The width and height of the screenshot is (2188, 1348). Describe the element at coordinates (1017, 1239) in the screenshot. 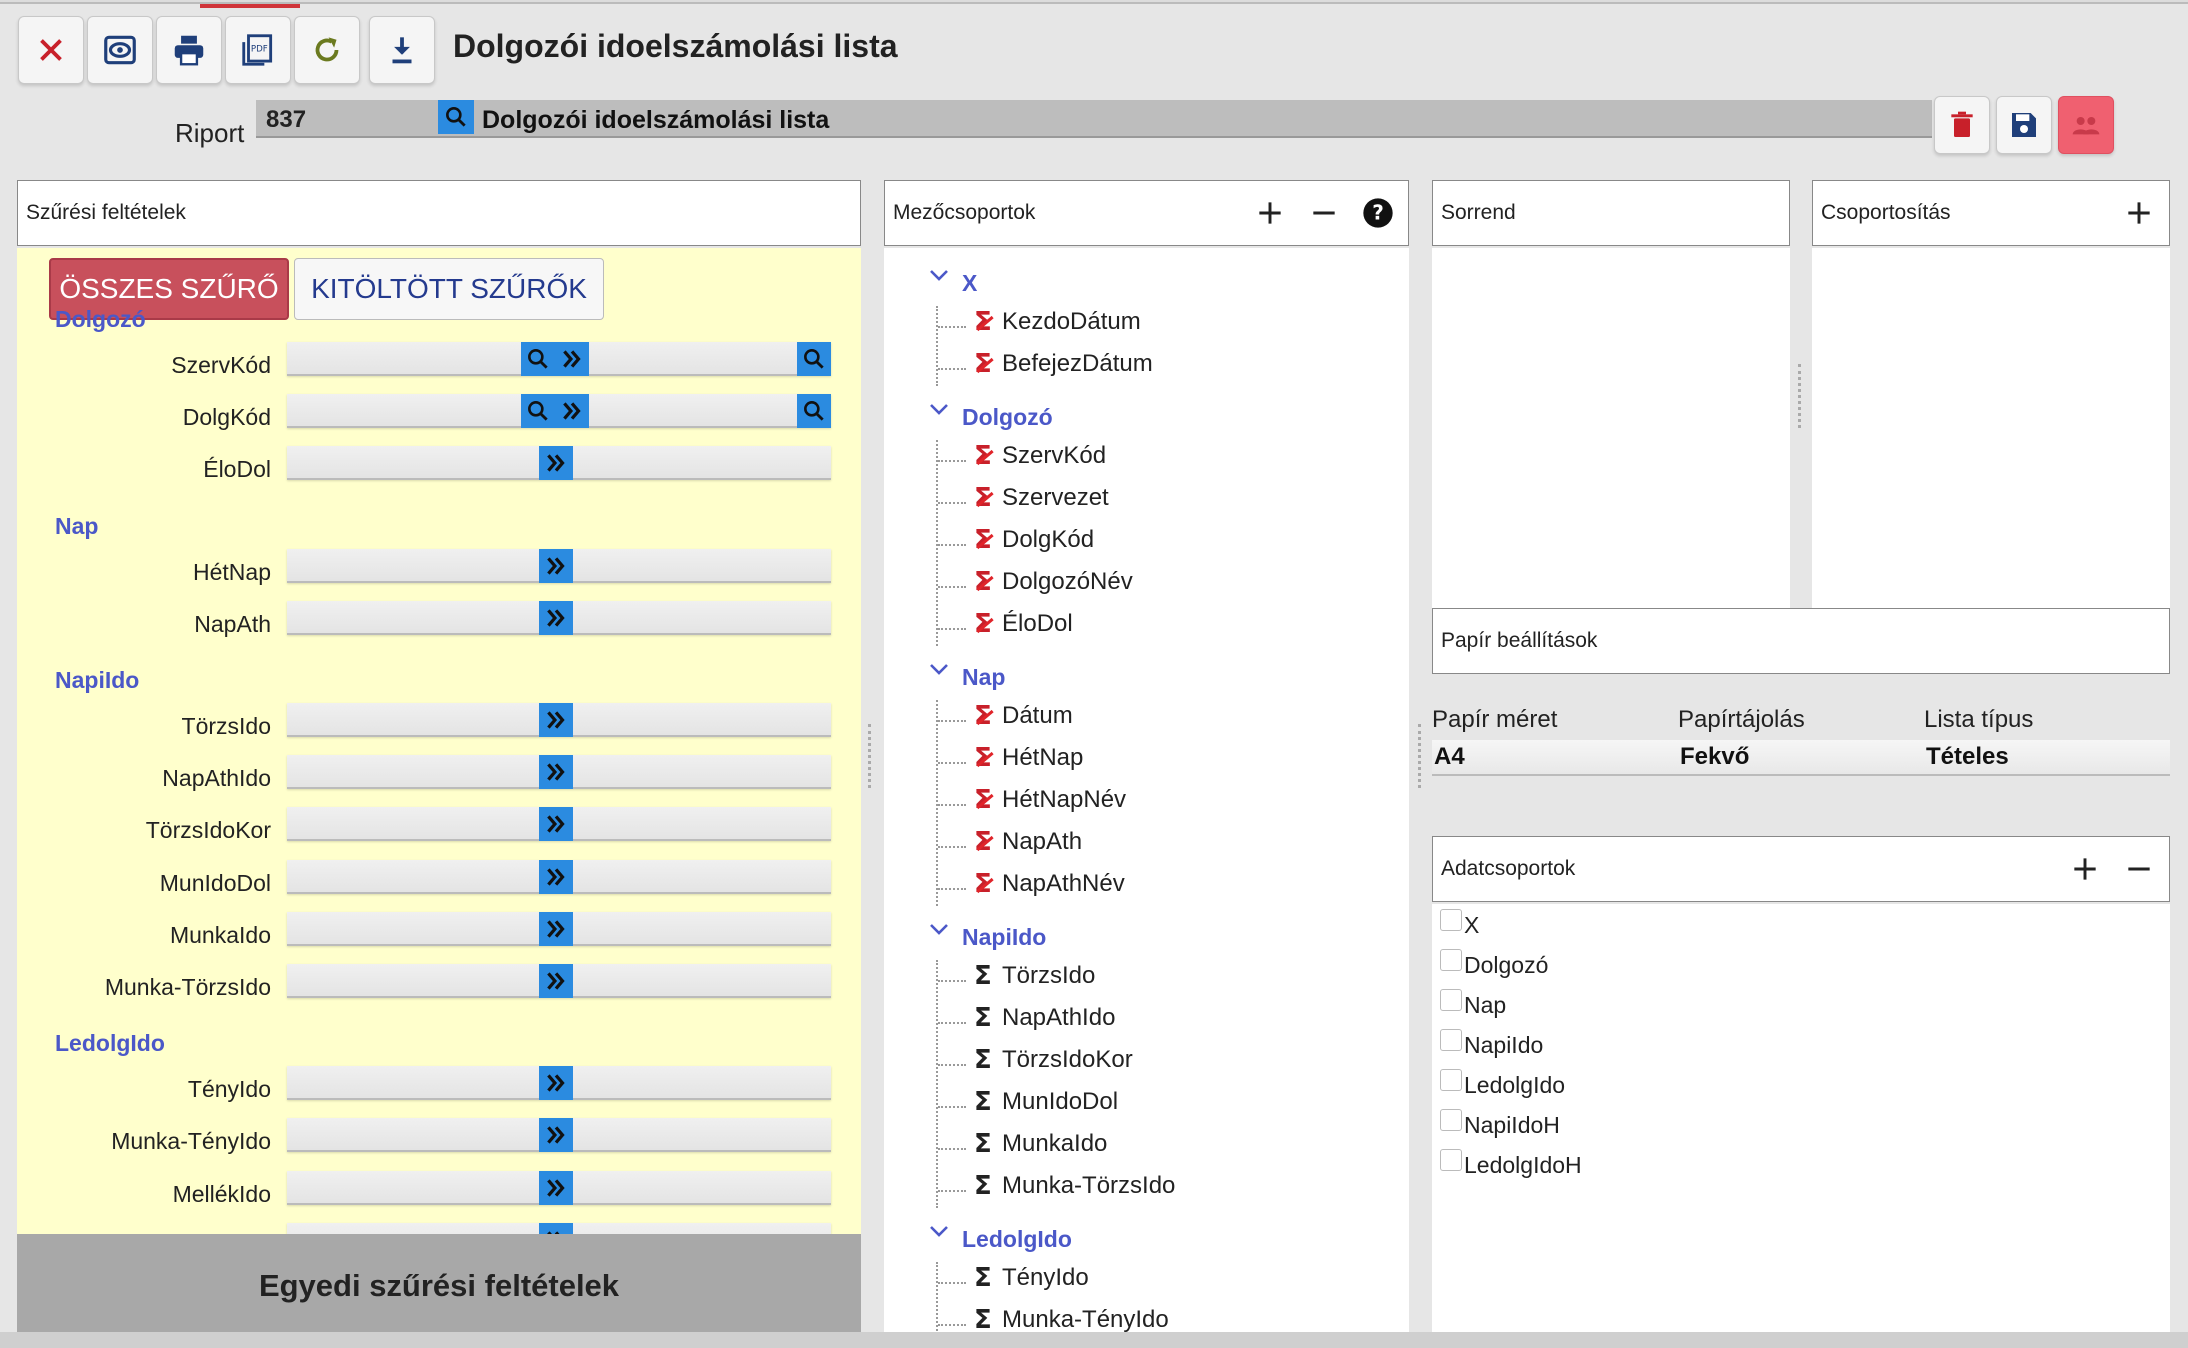

I see `field-group-label: LedolgIdo` at that location.